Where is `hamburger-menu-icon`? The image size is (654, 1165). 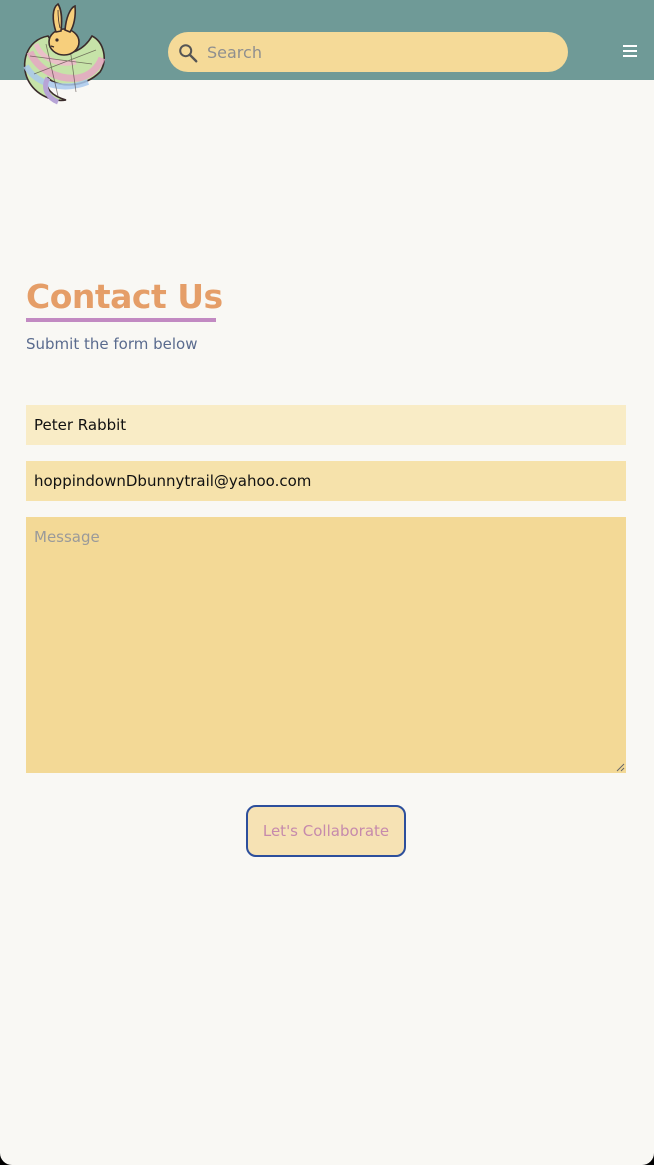
hamburger-menu-icon is located at coordinates (630, 51).